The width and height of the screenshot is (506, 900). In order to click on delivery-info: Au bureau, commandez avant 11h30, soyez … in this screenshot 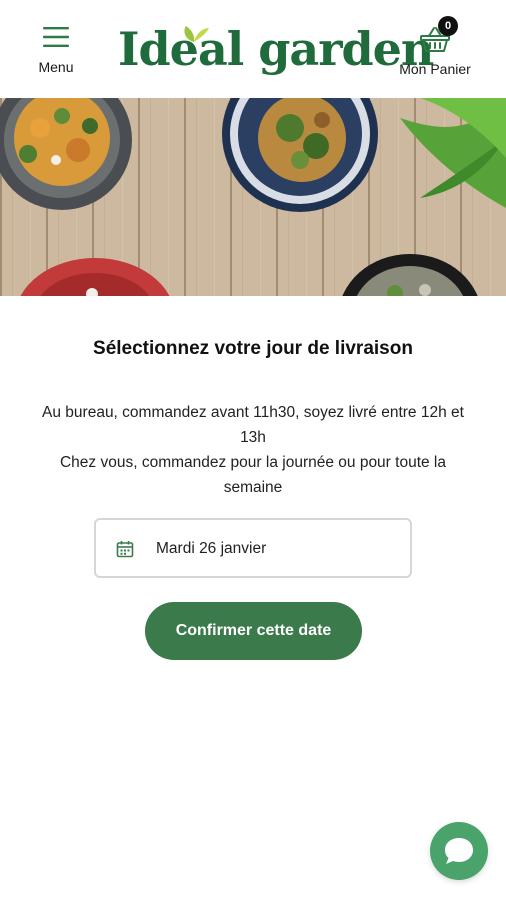, I will do `click(253, 450)`.